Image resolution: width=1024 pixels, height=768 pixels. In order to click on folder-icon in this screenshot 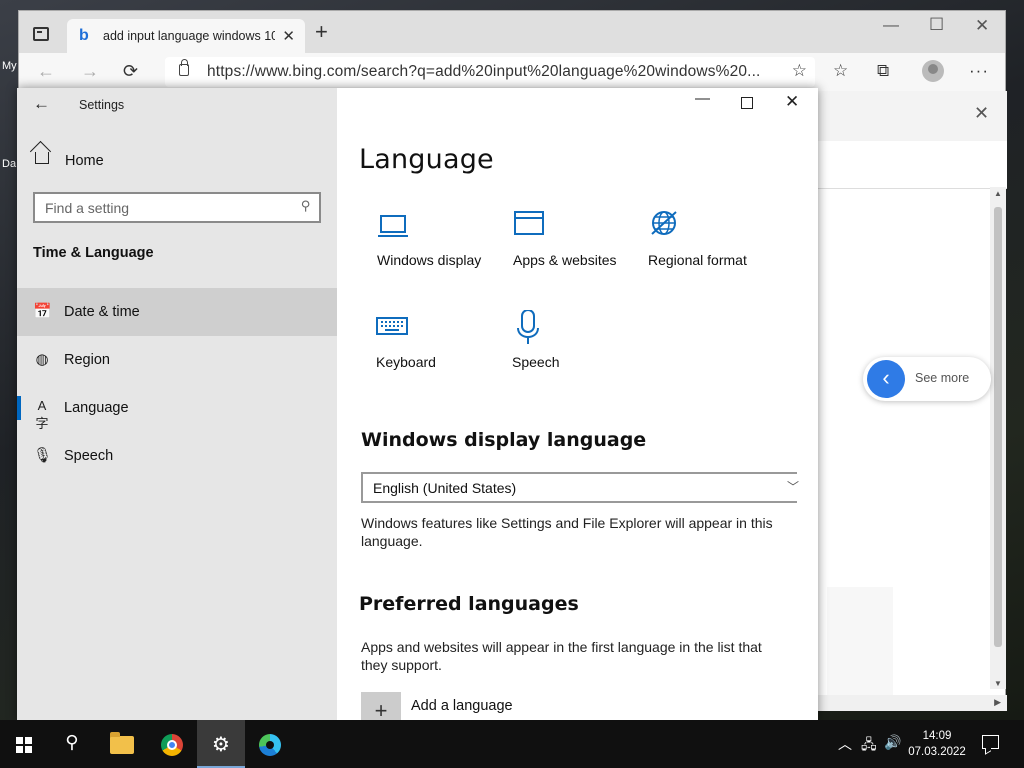, I will do `click(122, 743)`.